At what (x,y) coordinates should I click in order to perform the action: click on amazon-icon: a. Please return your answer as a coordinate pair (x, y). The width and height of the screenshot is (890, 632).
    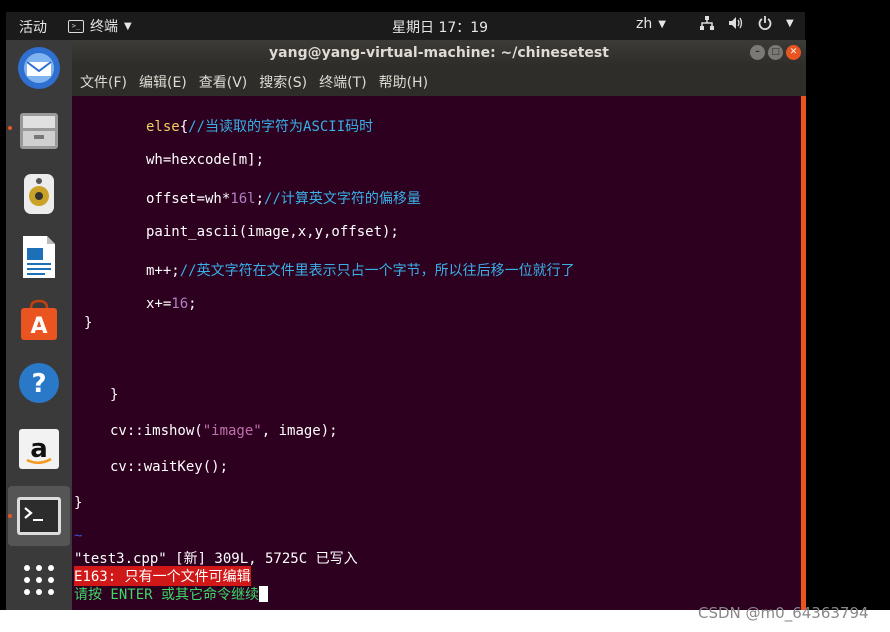
    Looking at the image, I should click on (39, 449).